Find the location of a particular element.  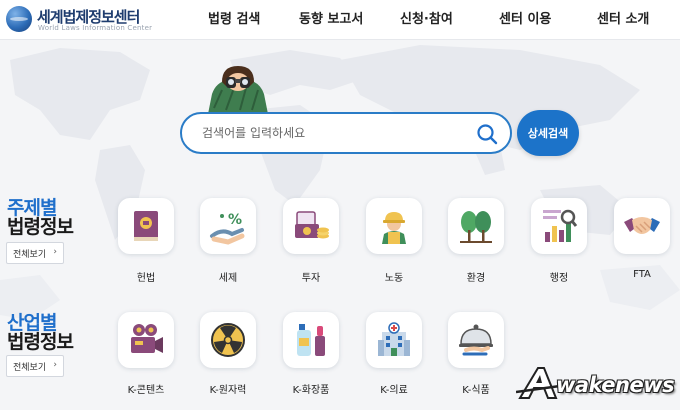

industry-medical is located at coordinates (394, 340).